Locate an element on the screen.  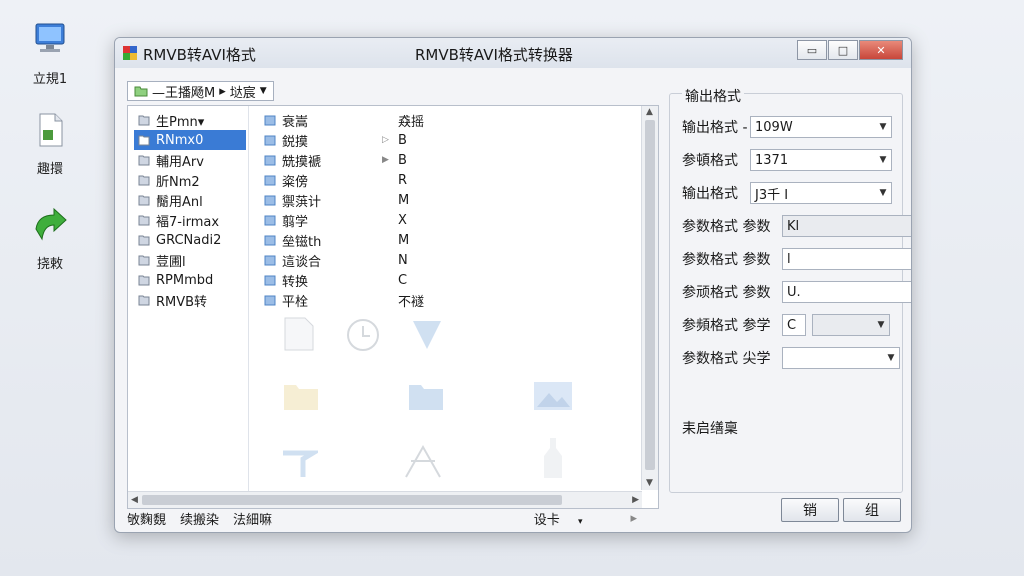
folder-list-item: 輔用Arv is located at coordinates (190, 160).